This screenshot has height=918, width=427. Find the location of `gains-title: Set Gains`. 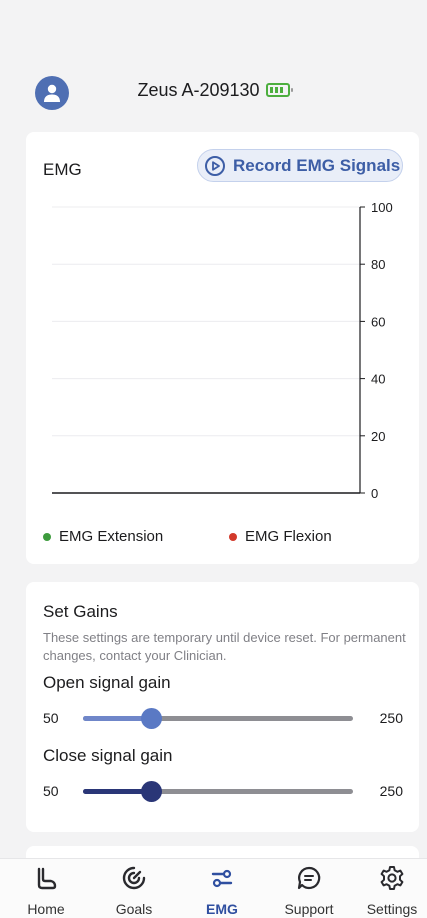

gains-title: Set Gains is located at coordinates (80, 611).